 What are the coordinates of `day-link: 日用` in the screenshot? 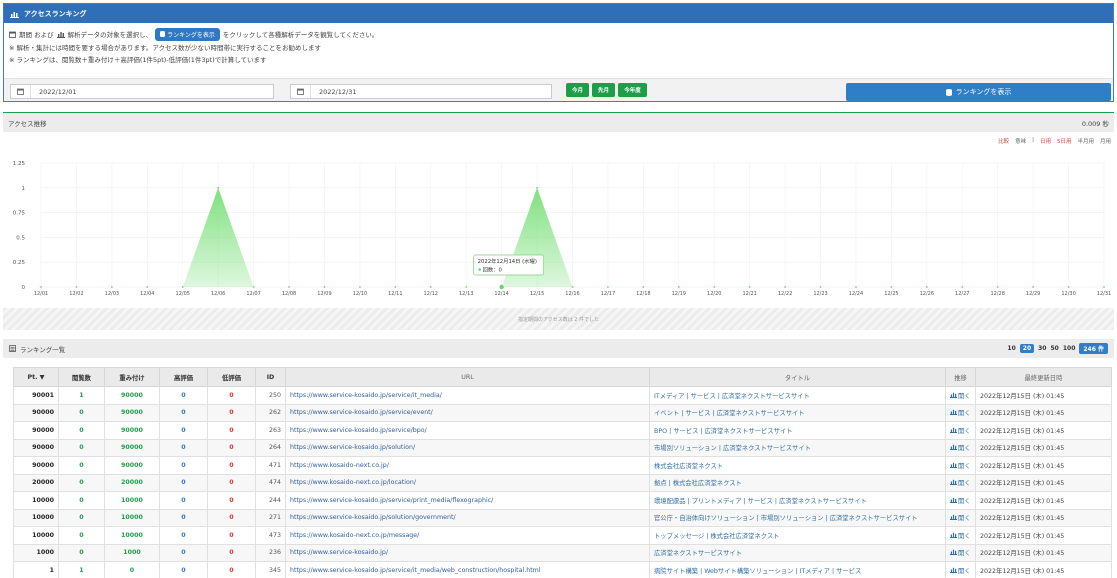 It's located at (1045, 141).